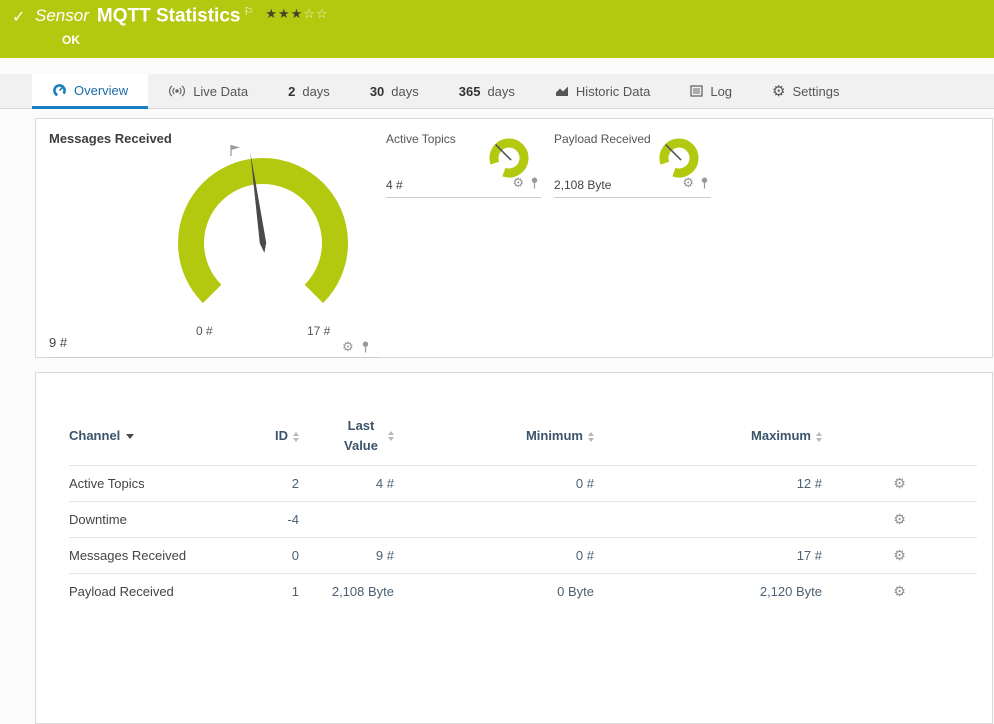  Describe the element at coordinates (62, 16) in the screenshot. I see `object-kind-label: Sensor` at that location.